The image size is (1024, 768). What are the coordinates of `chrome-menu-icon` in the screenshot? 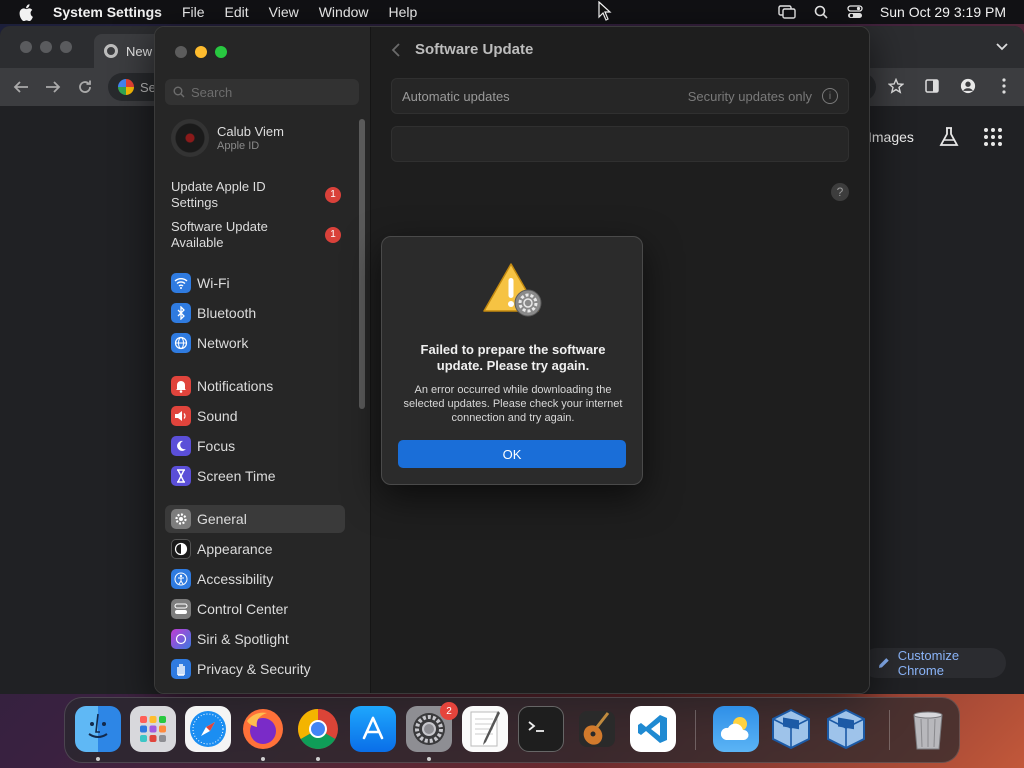 It's located at (1004, 86).